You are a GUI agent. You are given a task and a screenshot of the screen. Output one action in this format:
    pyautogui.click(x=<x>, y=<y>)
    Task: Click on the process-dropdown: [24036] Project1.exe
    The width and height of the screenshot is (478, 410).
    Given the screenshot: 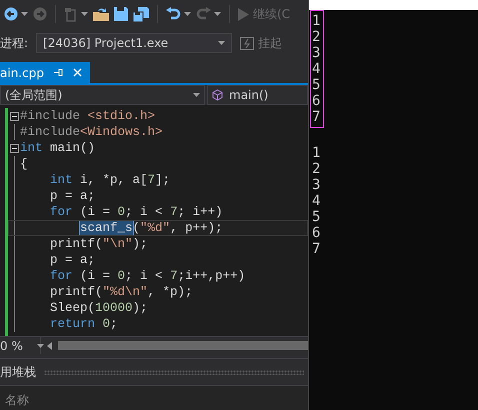 What is the action you would take?
    pyautogui.click(x=134, y=43)
    